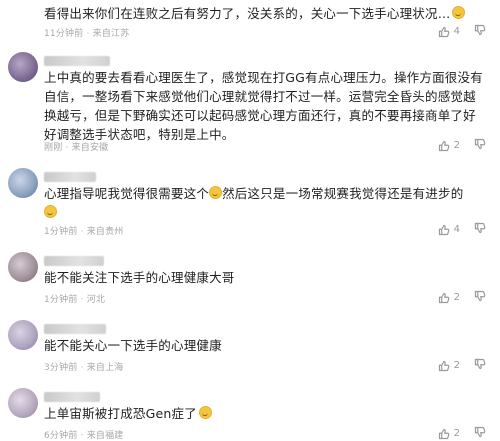  Describe the element at coordinates (265, 203) in the screenshot. I see `comment-text: 心理指导呢我觉得很需要这个 然后这只是一场常规赛我觉得还是有进步的` at that location.